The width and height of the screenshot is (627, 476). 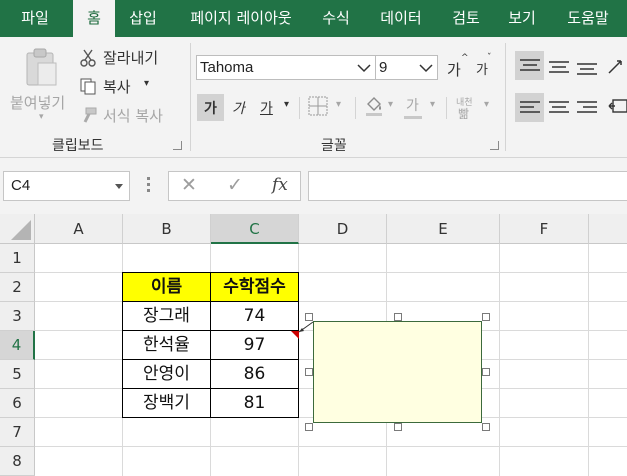 What do you see at coordinates (21, 230) in the screenshot?
I see `select-all-icon` at bounding box center [21, 230].